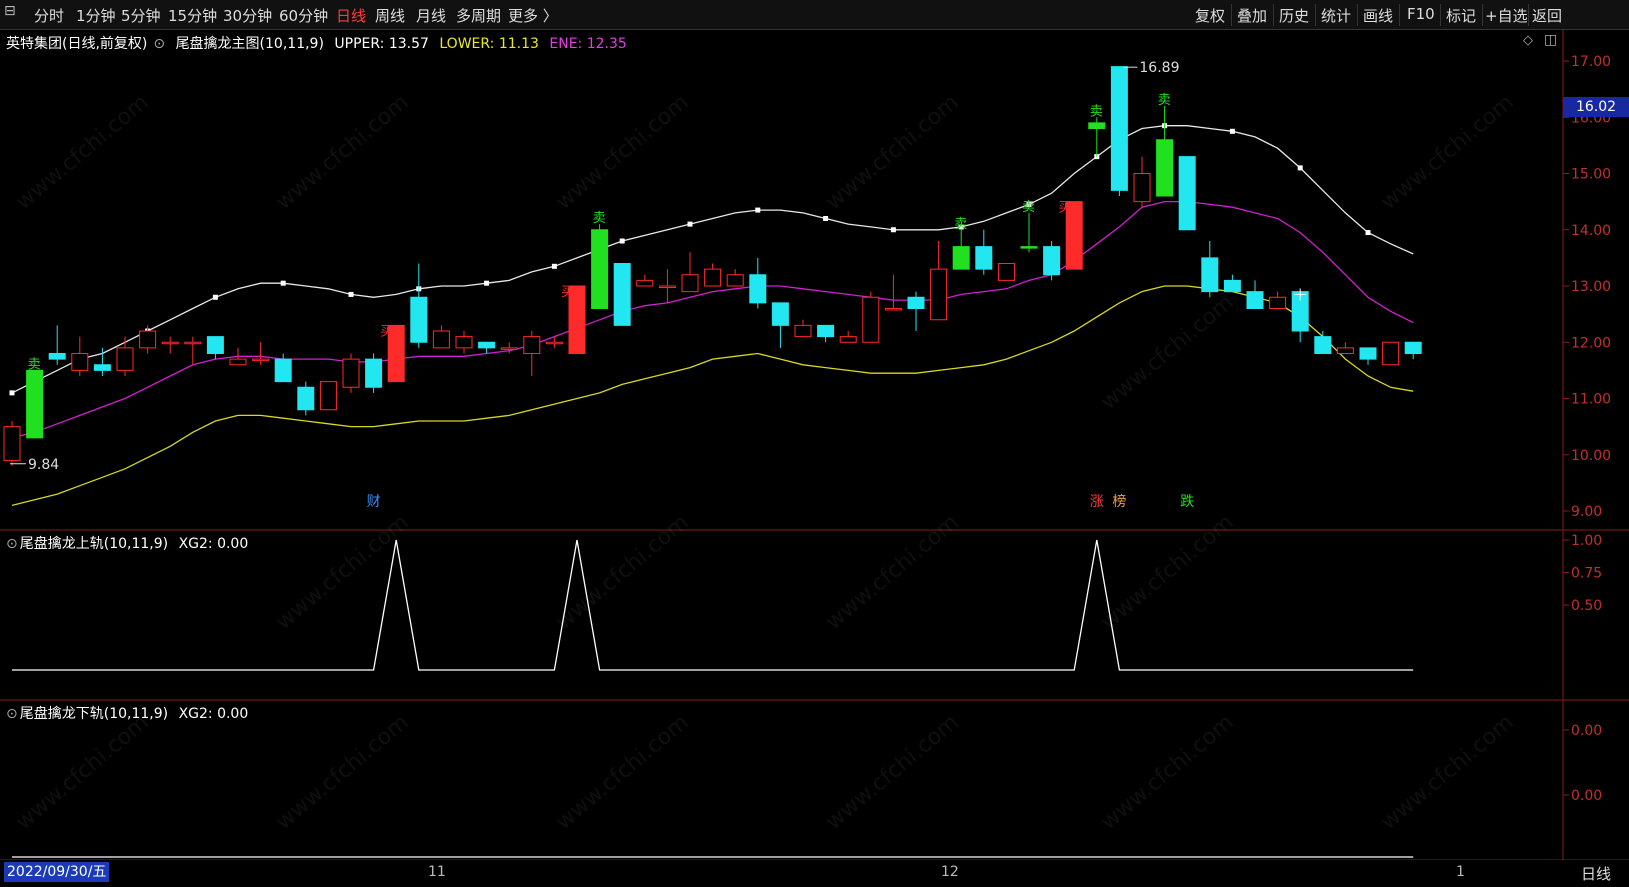 This screenshot has width=1629, height=887. Describe the element at coordinates (141, 15) in the screenshot. I see `tab-5min: 5分钟` at that location.